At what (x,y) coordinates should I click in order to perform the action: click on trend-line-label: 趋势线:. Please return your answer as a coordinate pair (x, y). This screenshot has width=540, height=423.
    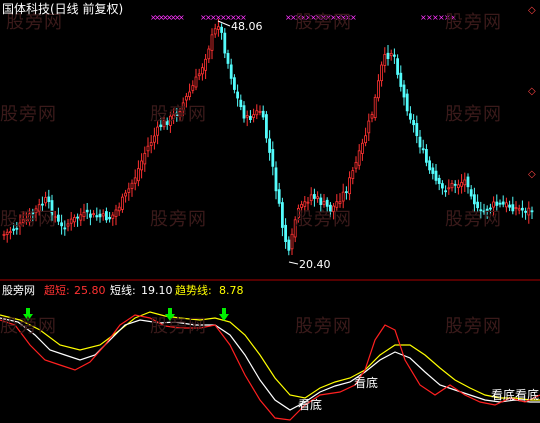
    Looking at the image, I should click on (193, 290).